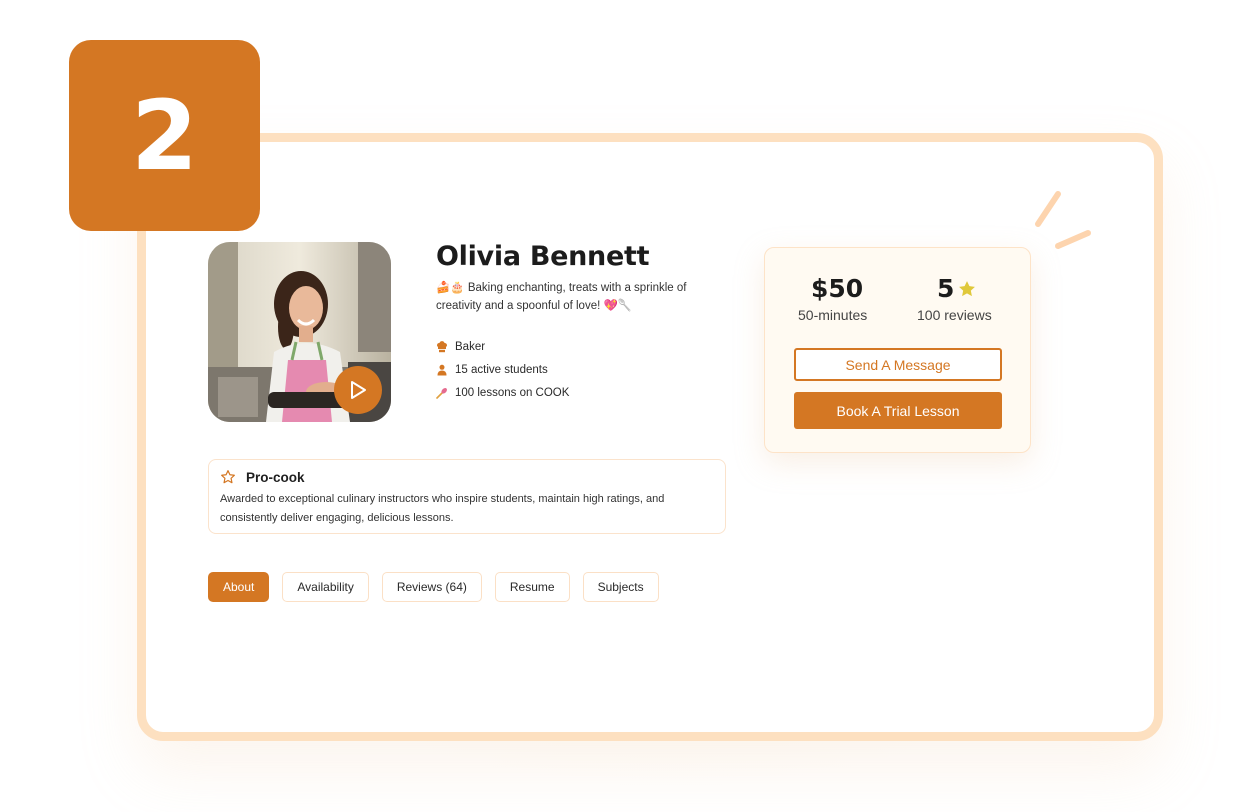  Describe the element at coordinates (239, 587) in the screenshot. I see `tab-about: About` at that location.